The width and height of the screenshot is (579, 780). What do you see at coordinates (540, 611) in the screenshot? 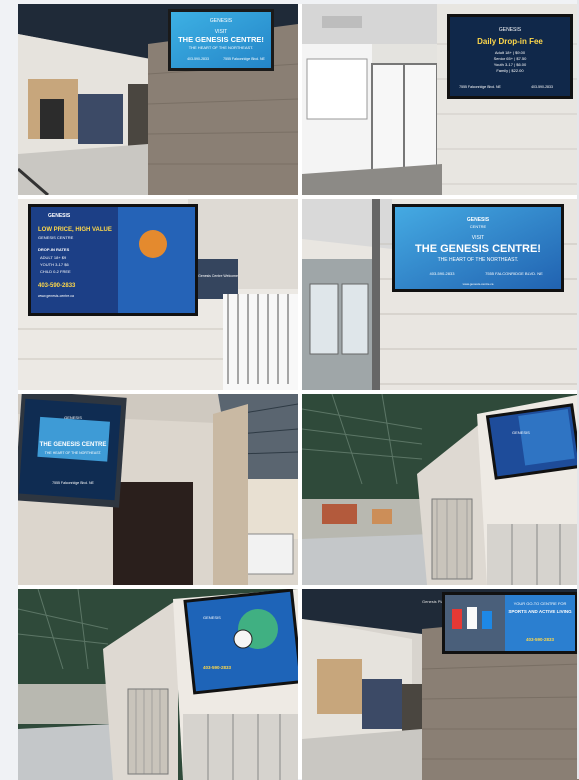
I see `screen-subhead: SPORTS AND ACTIVE LIVING` at bounding box center [540, 611].